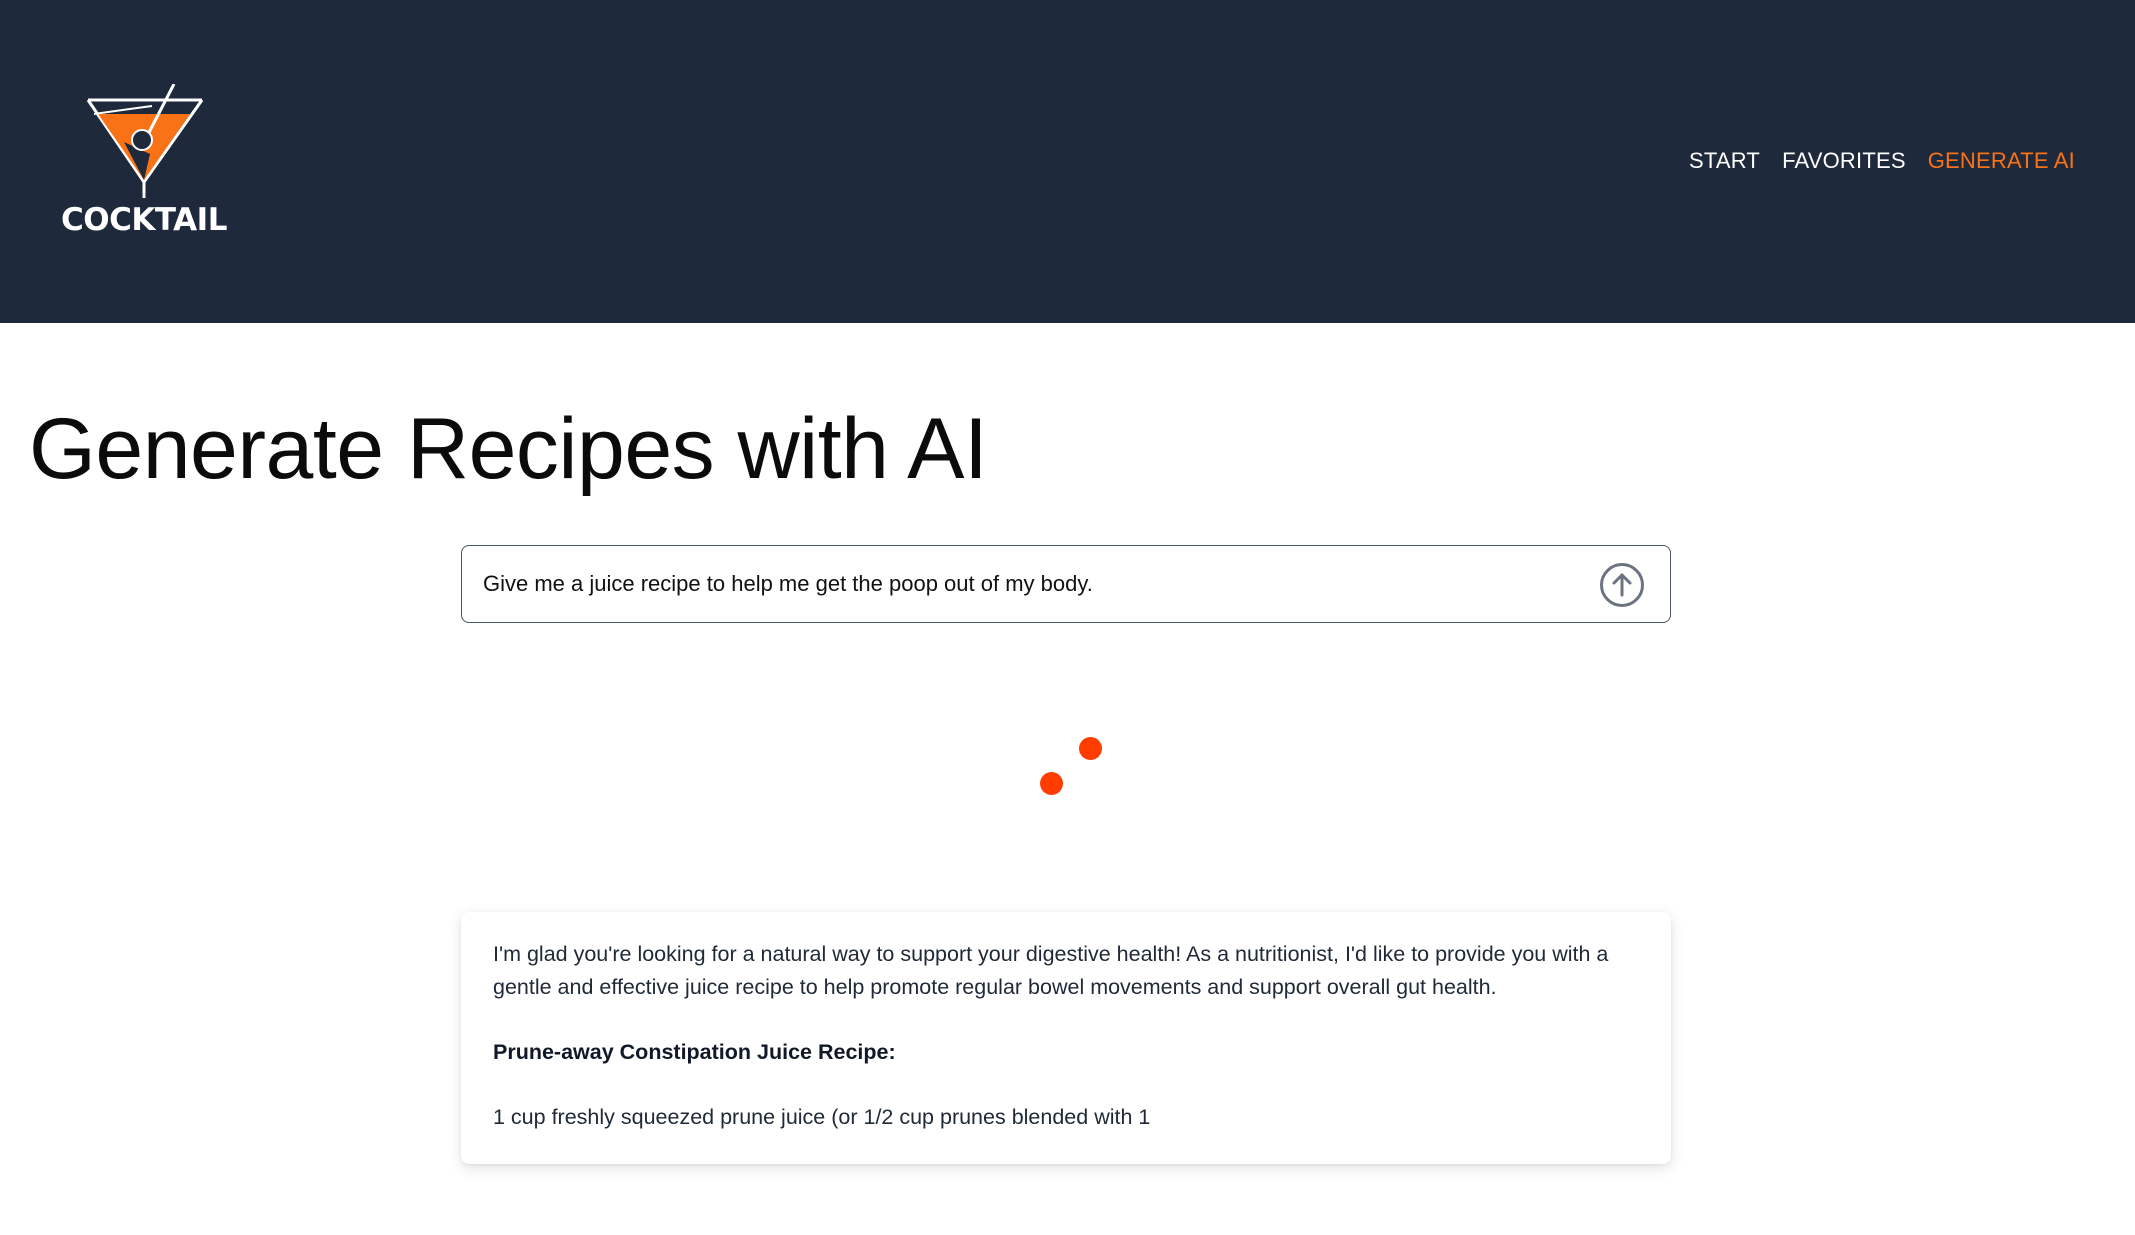 This screenshot has width=2135, height=1235. What do you see at coordinates (1844, 161) in the screenshot?
I see `nav-favorites: FAVORITES` at bounding box center [1844, 161].